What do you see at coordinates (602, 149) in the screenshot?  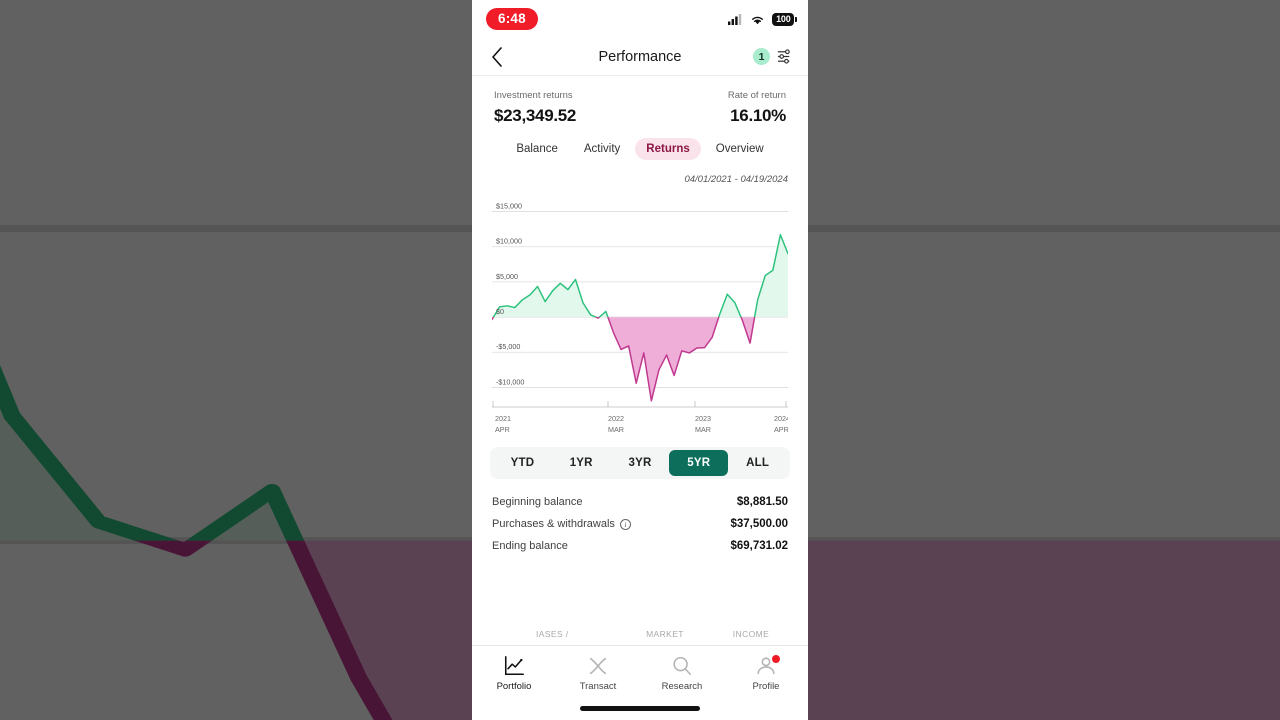 I see `tab-activity: Activity` at bounding box center [602, 149].